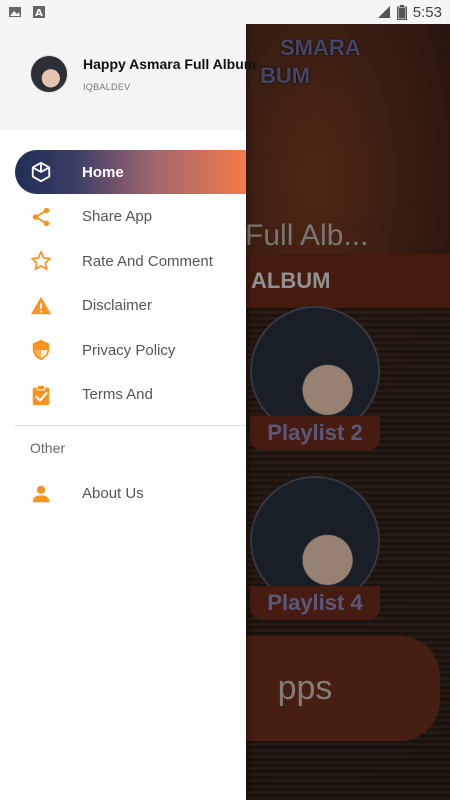 This screenshot has width=450, height=800. I want to click on menu-item-home: Home, so click(130, 172).